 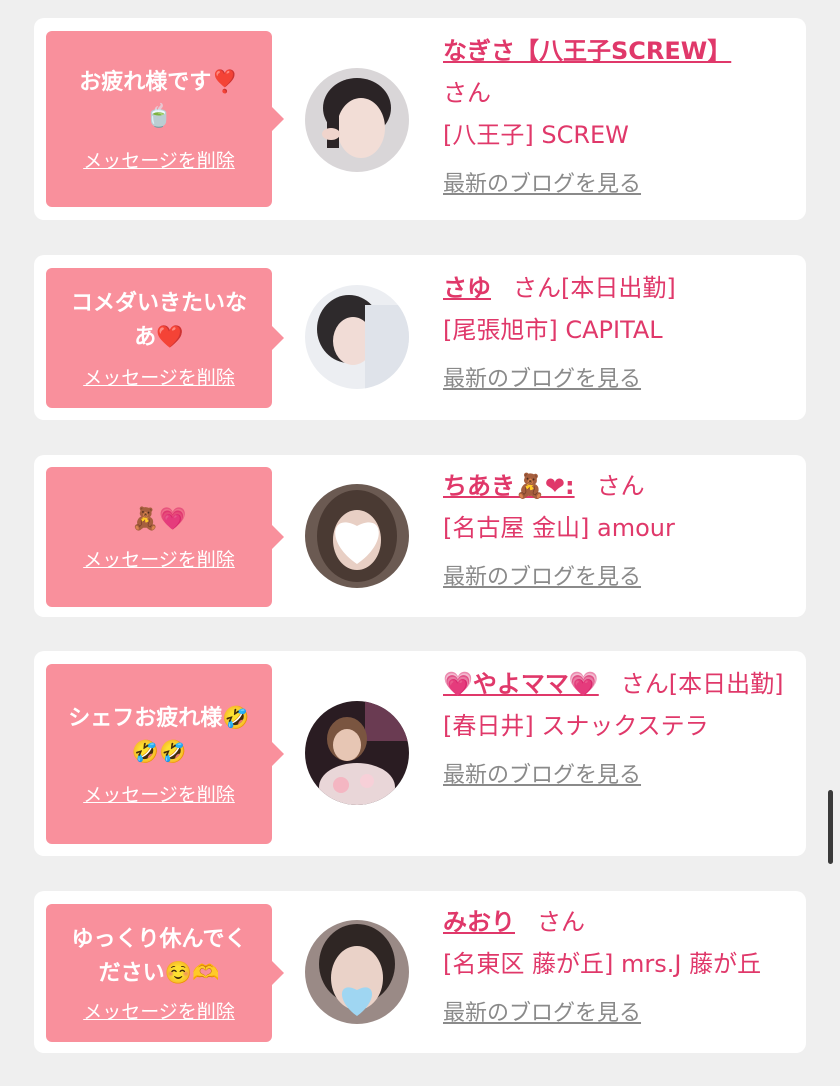 I want to click on sender-name-link: みおり, so click(x=479, y=922).